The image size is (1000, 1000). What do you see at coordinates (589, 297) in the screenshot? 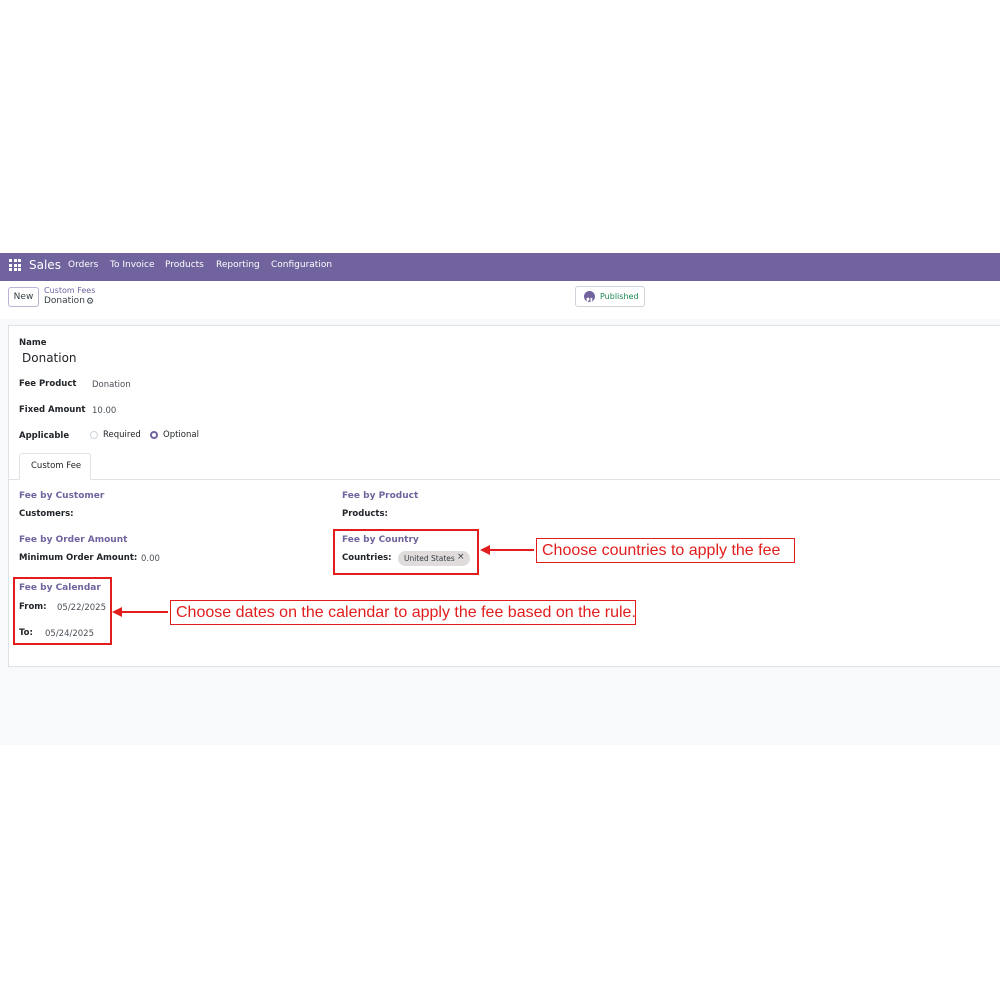
I see `globe-icon` at bounding box center [589, 297].